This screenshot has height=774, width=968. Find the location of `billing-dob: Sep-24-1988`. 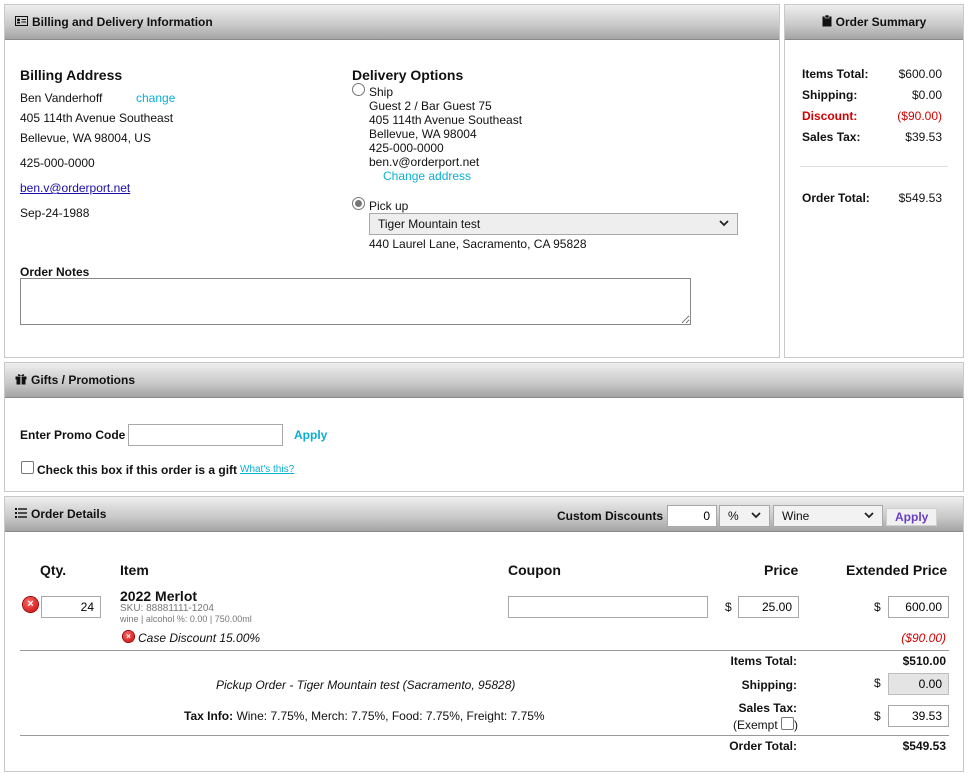

billing-dob: Sep-24-1988 is located at coordinates (55, 213).